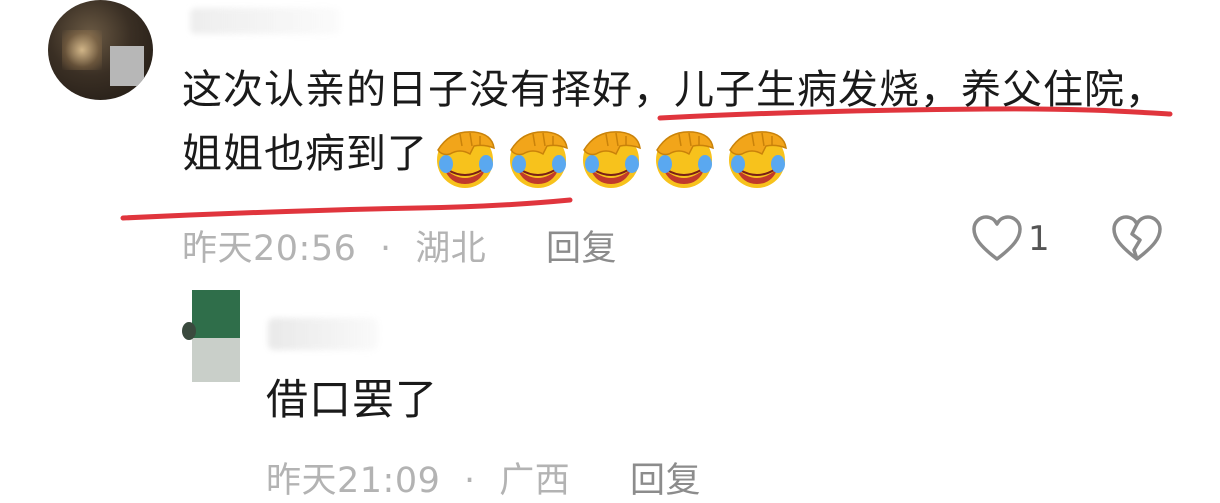 Image resolution: width=1220 pixels, height=503 pixels. I want to click on comment-time: 昨天20:56, so click(269, 249).